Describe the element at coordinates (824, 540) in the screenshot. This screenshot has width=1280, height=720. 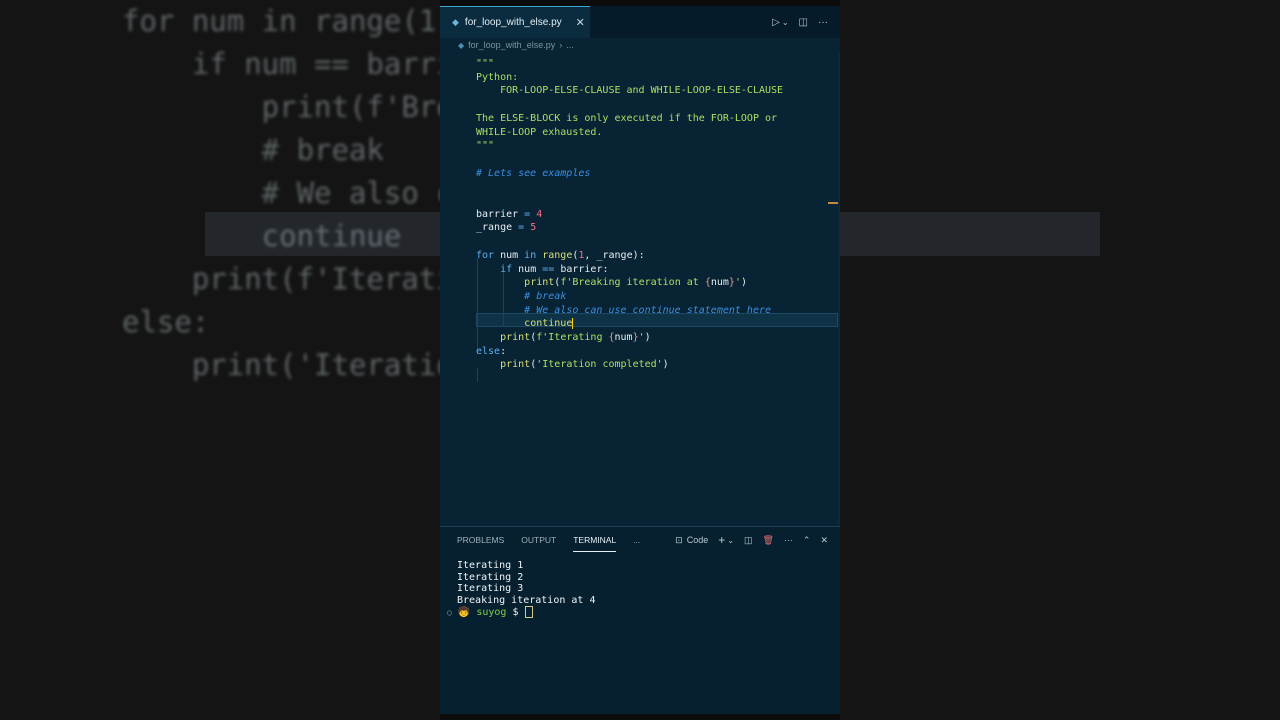
I see `close-panel-icon: ✕` at that location.